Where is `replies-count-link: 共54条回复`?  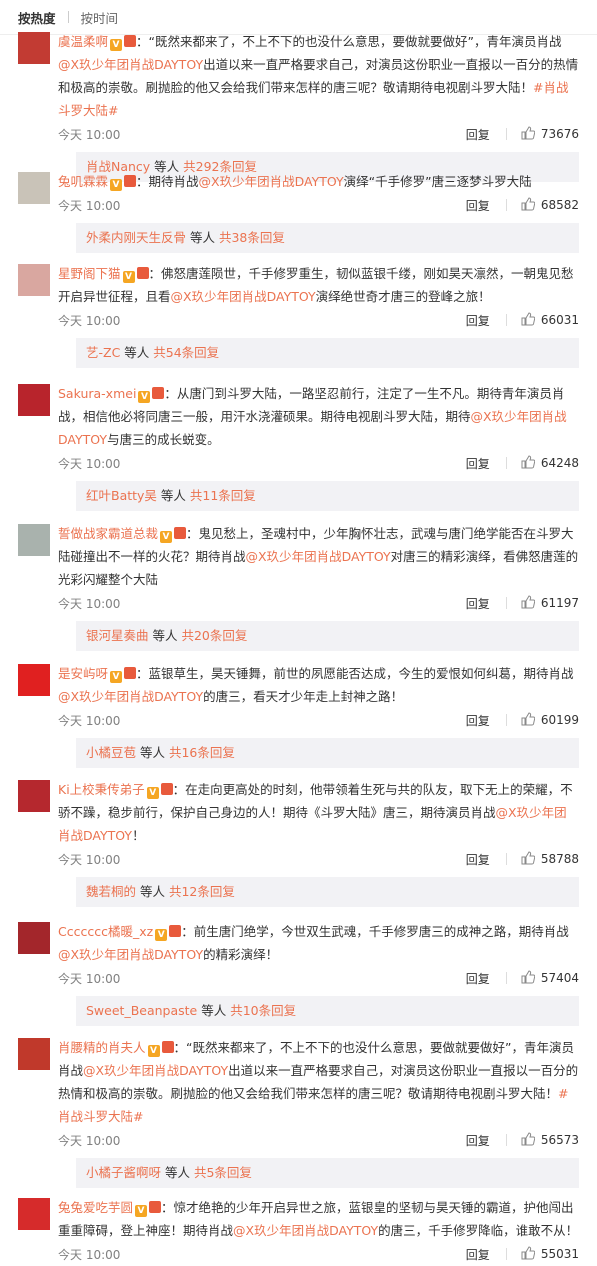 replies-count-link: 共54条回复 is located at coordinates (186, 352).